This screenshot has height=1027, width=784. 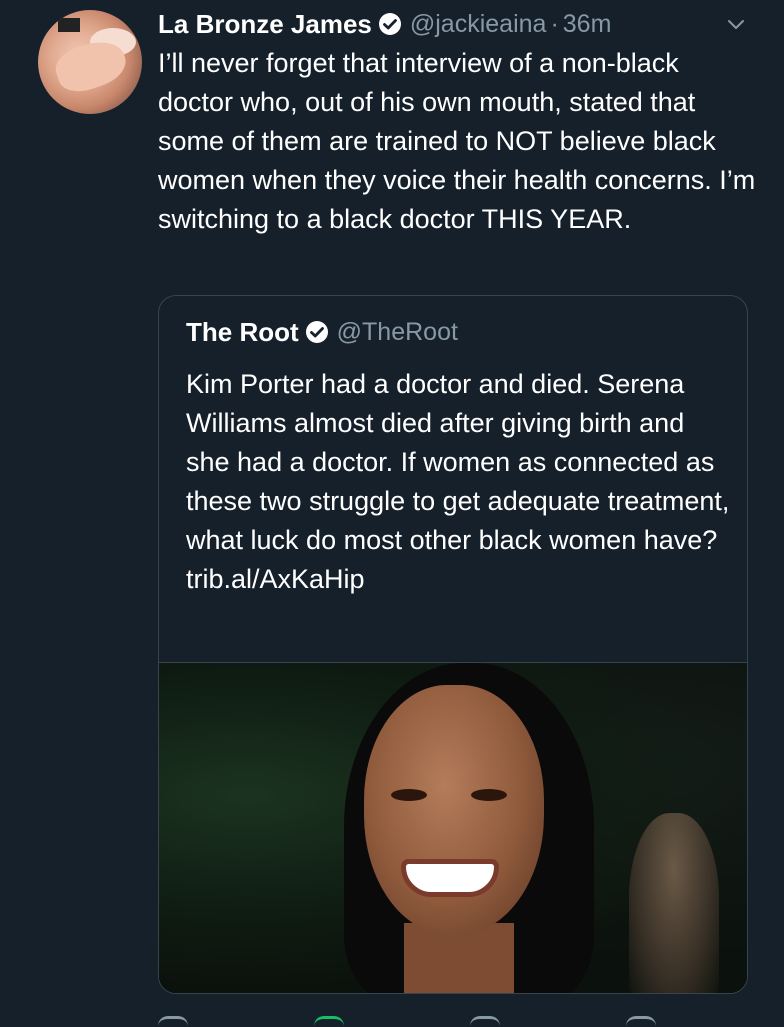 What do you see at coordinates (397, 331) in the screenshot?
I see `quoted-author-handle: @TheRoot` at bounding box center [397, 331].